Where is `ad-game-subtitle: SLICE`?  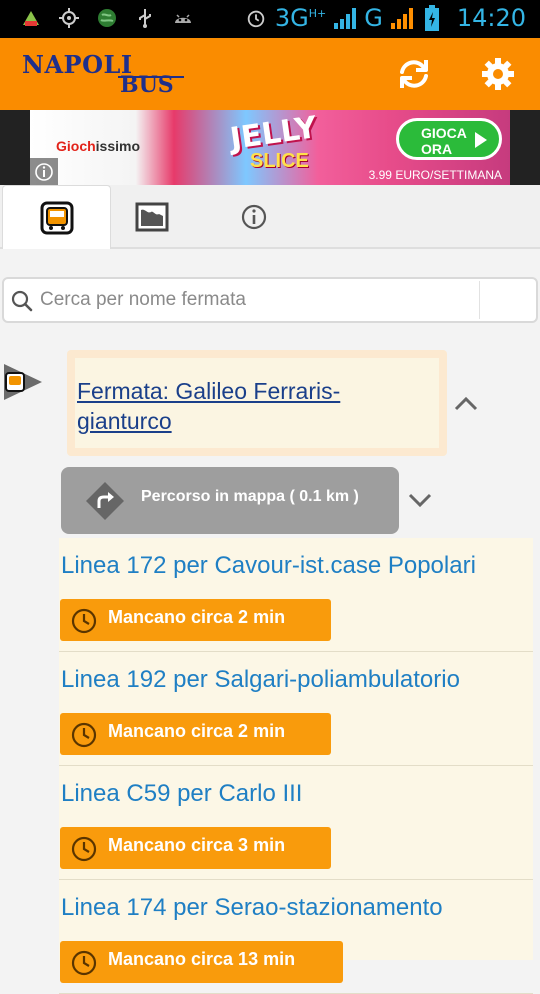 ad-game-subtitle: SLICE is located at coordinates (279, 161).